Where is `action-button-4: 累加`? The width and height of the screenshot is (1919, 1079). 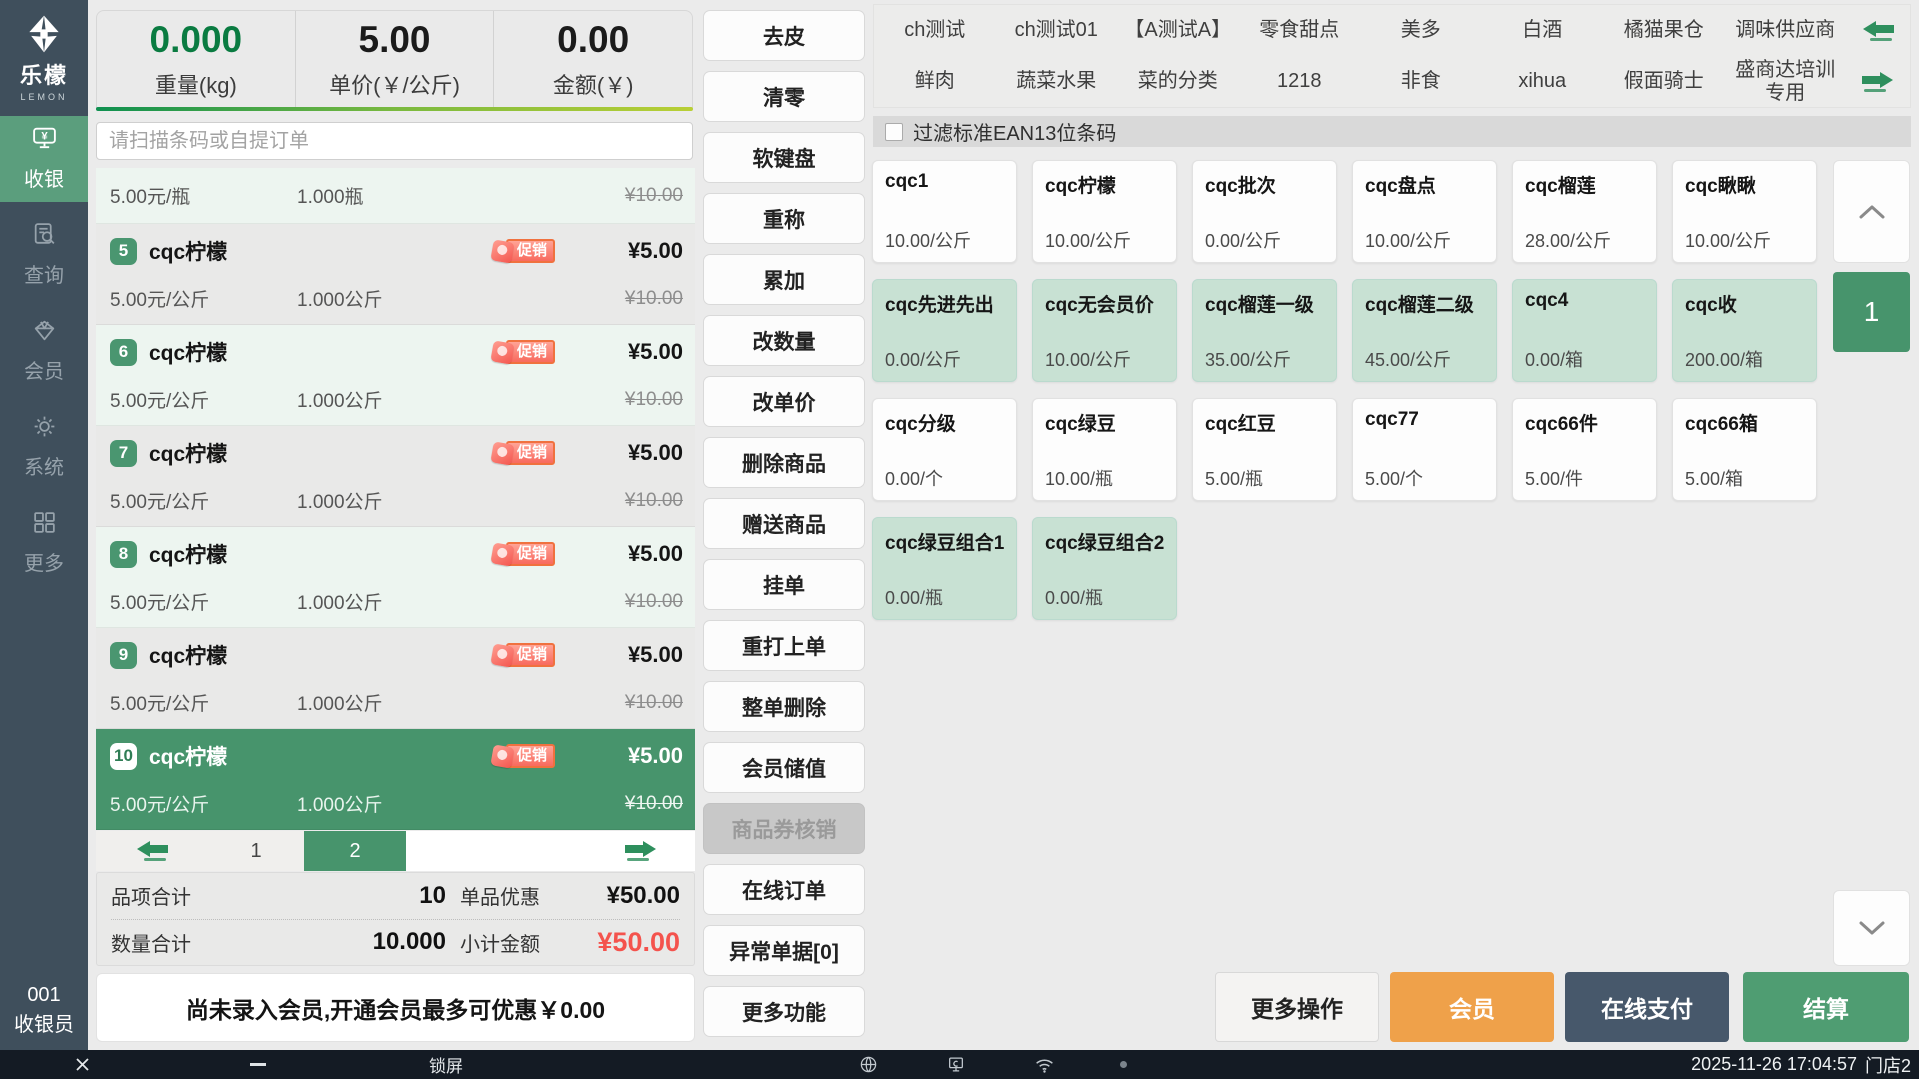
action-button-4: 累加 is located at coordinates (784, 279).